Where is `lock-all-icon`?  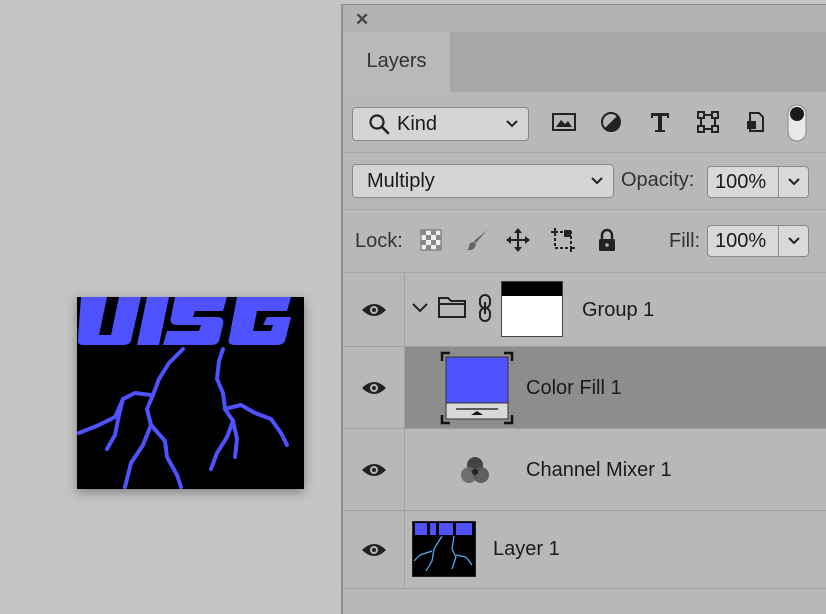 lock-all-icon is located at coordinates (607, 240).